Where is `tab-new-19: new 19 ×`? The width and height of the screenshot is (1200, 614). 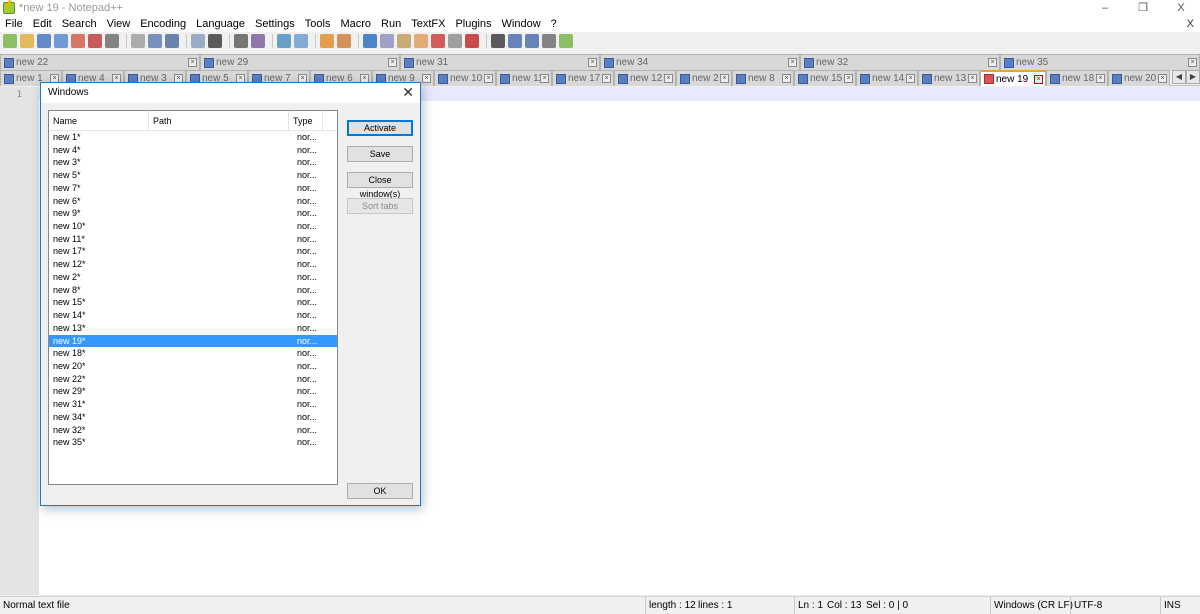
tab-new-19: new 19 × is located at coordinates (1013, 78).